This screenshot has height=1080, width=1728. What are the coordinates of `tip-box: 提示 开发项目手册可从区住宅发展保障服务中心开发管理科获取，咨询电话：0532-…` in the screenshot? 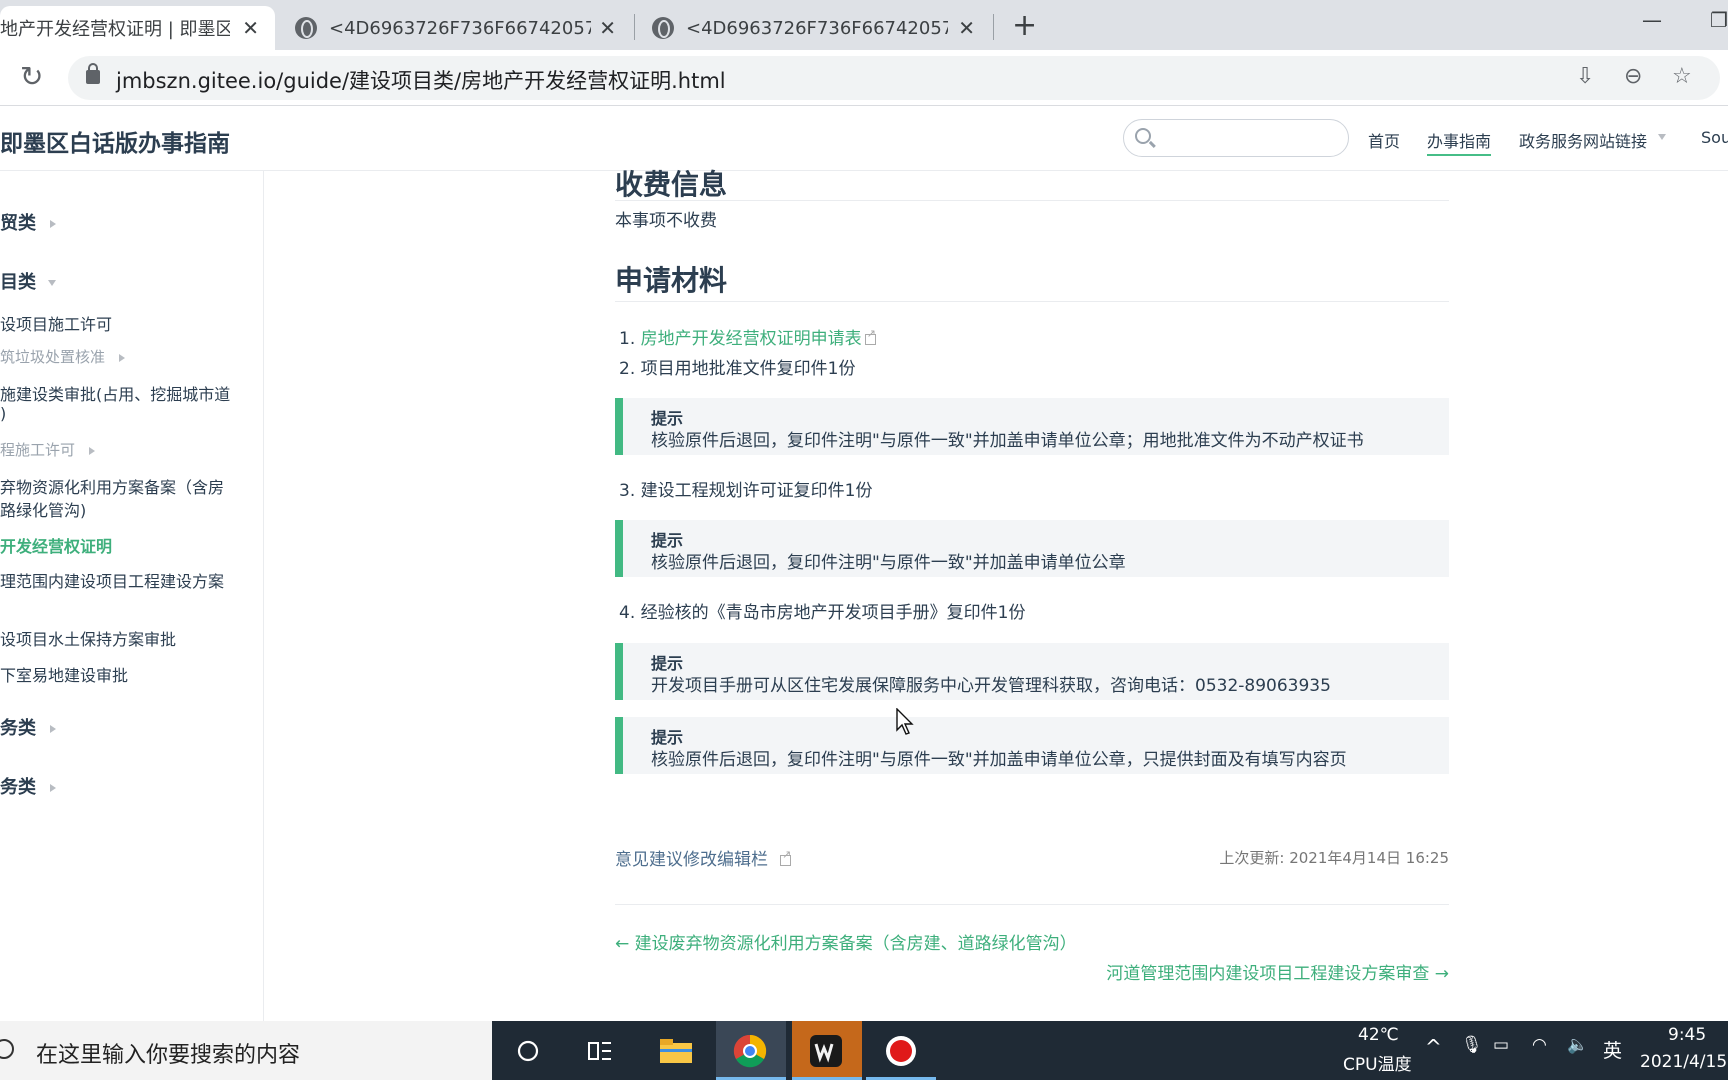 It's located at (1032, 671).